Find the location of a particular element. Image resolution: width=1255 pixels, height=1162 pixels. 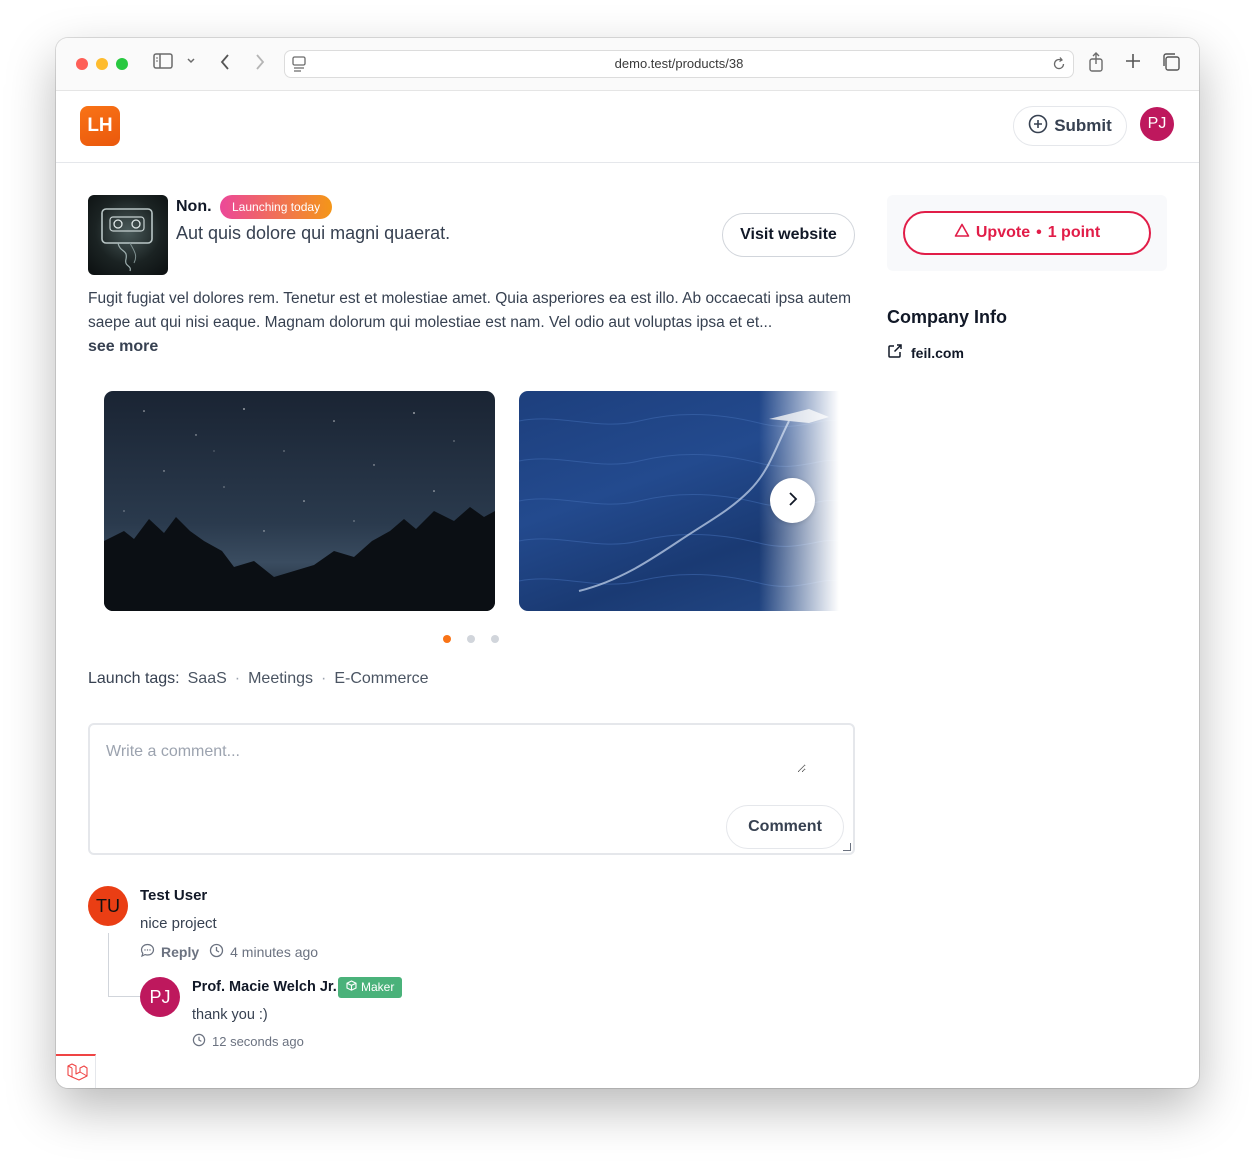

upvote-points: 1 point is located at coordinates (1074, 232).